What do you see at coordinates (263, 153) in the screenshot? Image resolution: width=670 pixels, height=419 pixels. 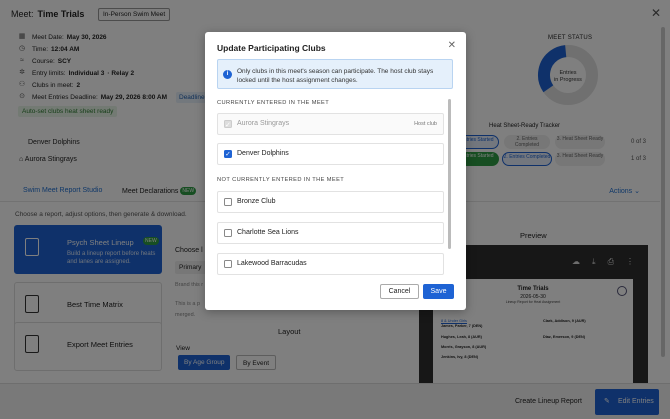 I see `club-name: Denver Dolphins` at bounding box center [263, 153].